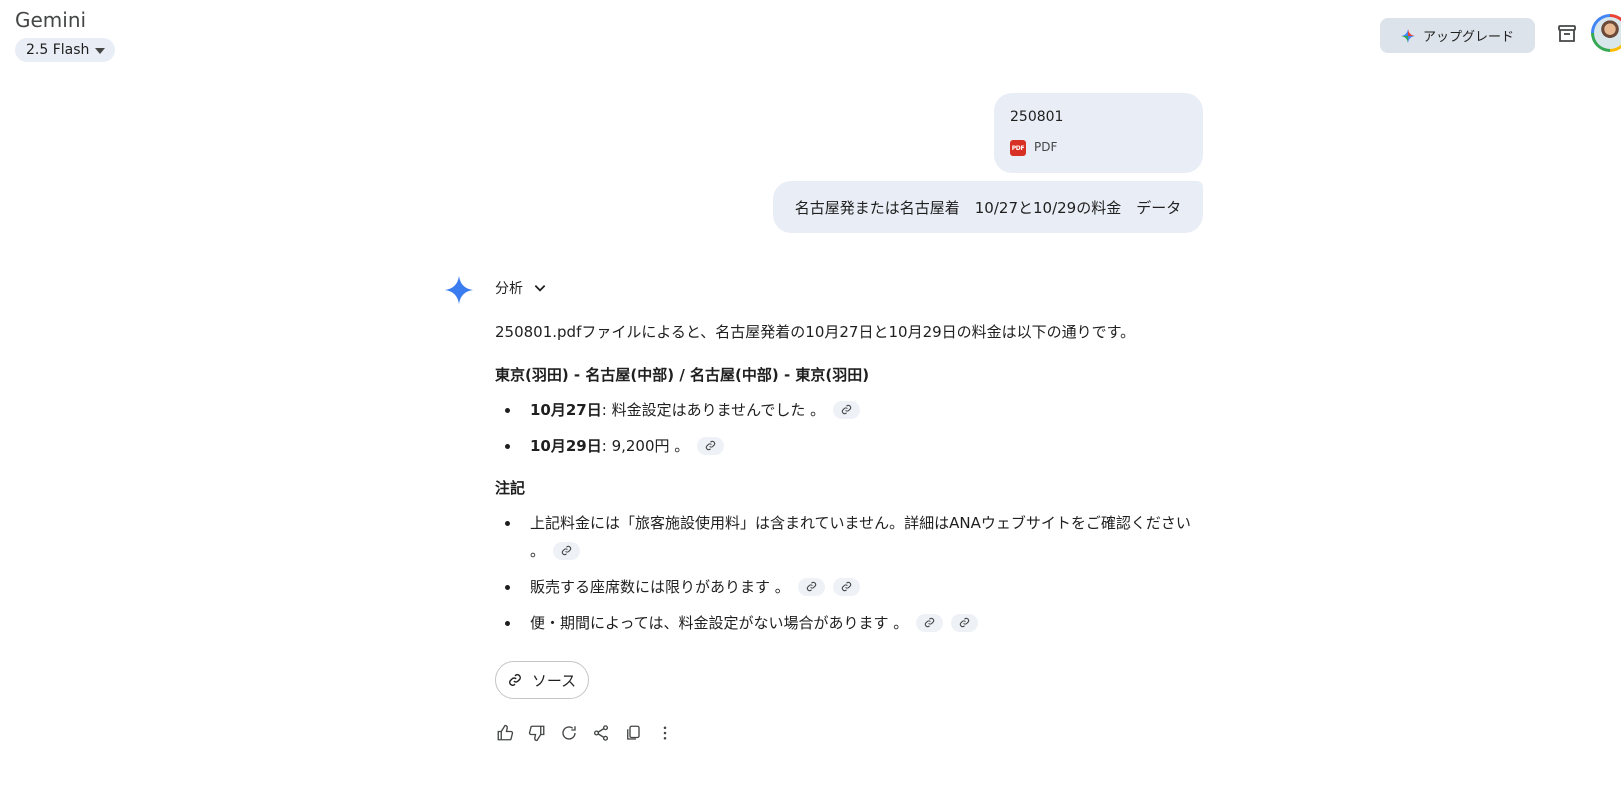 The width and height of the screenshot is (1621, 791). Describe the element at coordinates (660, 587) in the screenshot. I see `note-text: 販売する座席数には限りがあります 。` at that location.